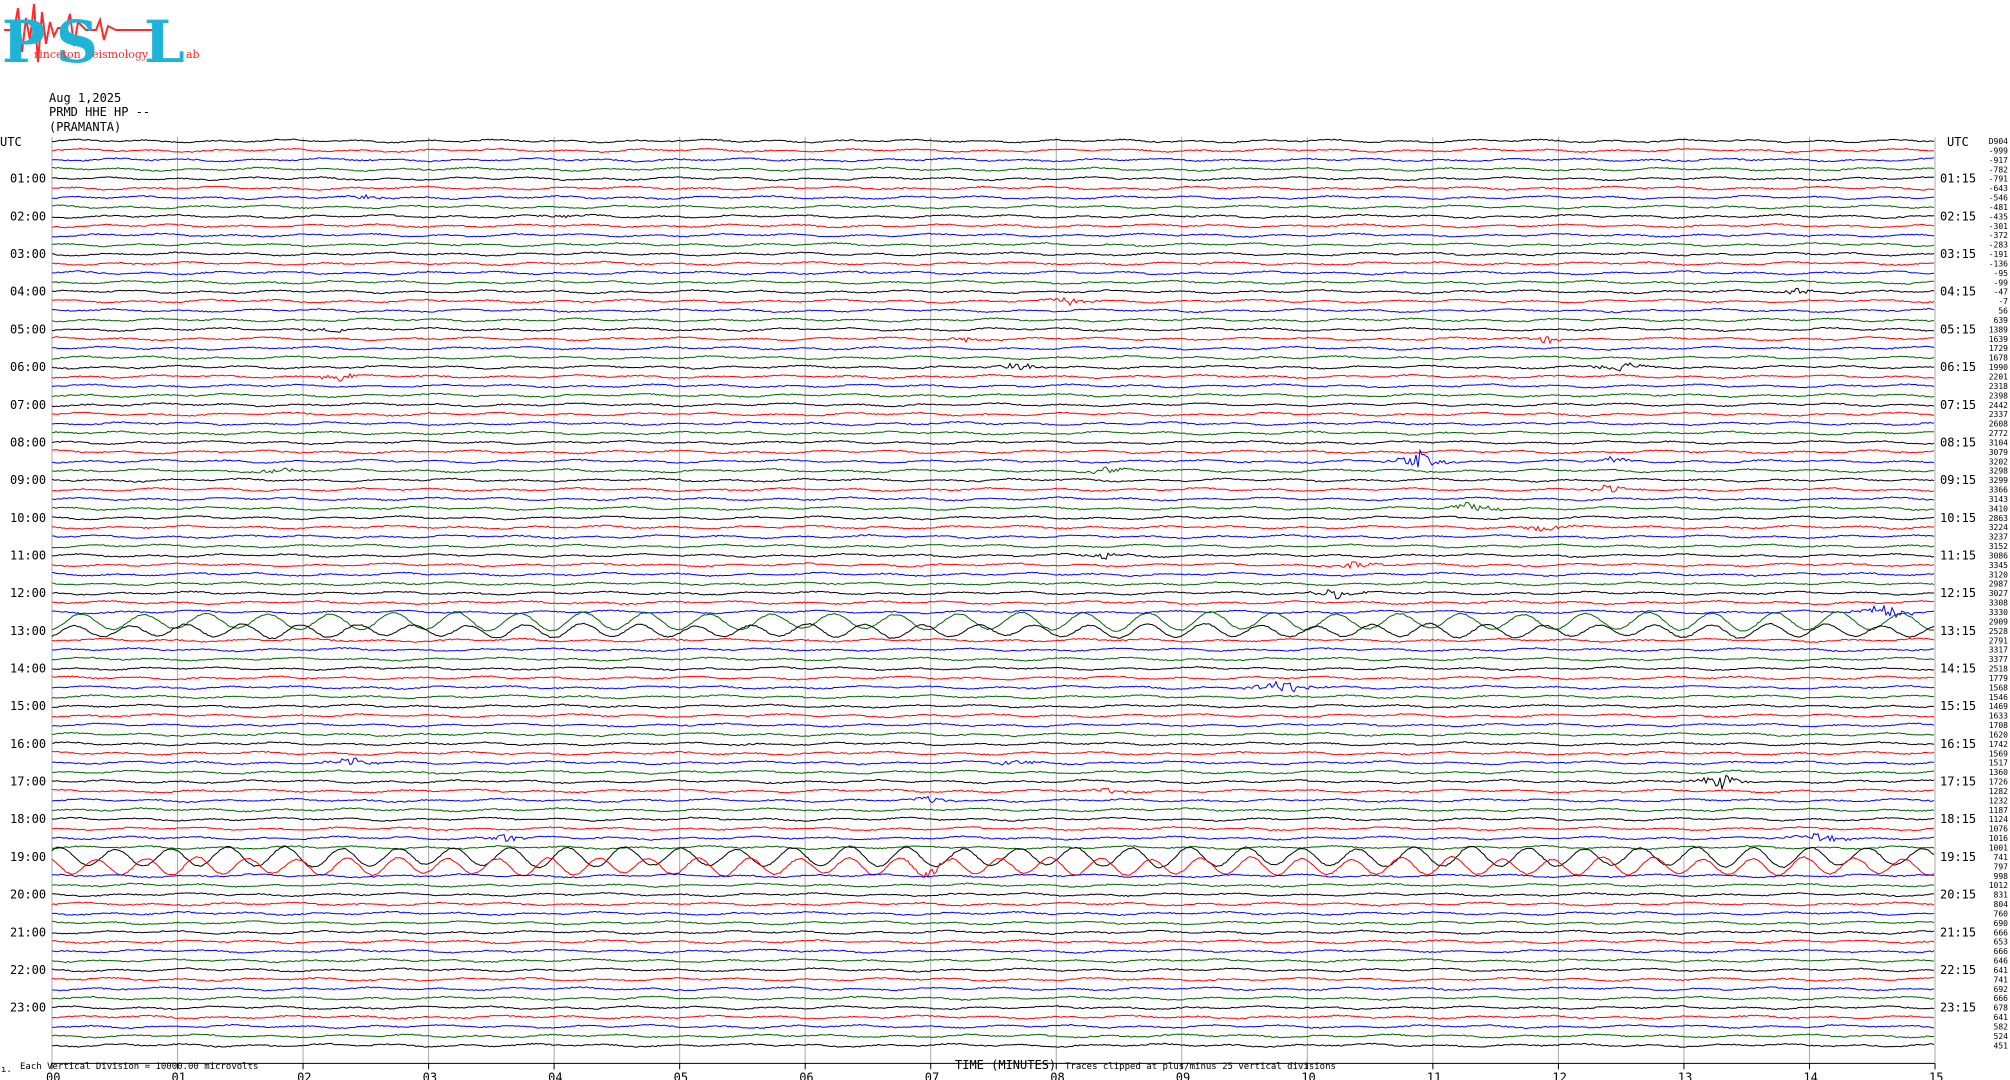 Image resolution: width=2010 pixels, height=1080 pixels. What do you see at coordinates (1998, 461) in the screenshot?
I see `row-offset-label: 3202` at bounding box center [1998, 461].